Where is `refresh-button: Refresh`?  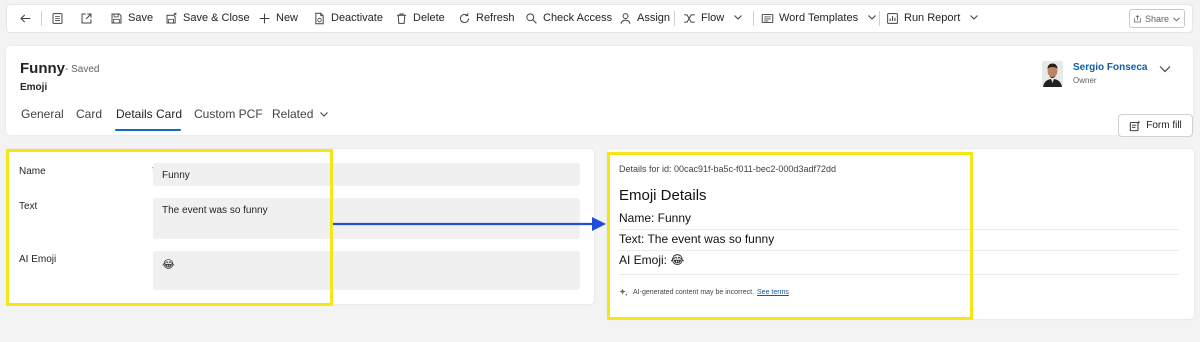 refresh-button: Refresh is located at coordinates (486, 18).